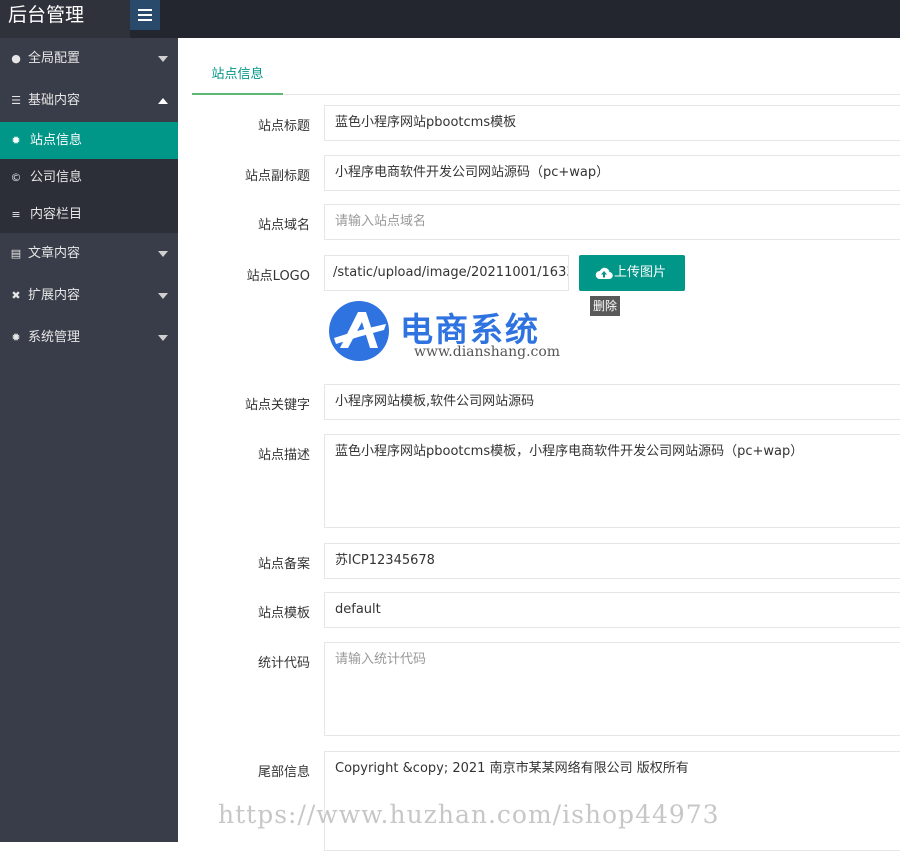 This screenshot has width=900, height=851. What do you see at coordinates (283, 663) in the screenshot?
I see `stats-code-label: 统计代码` at bounding box center [283, 663].